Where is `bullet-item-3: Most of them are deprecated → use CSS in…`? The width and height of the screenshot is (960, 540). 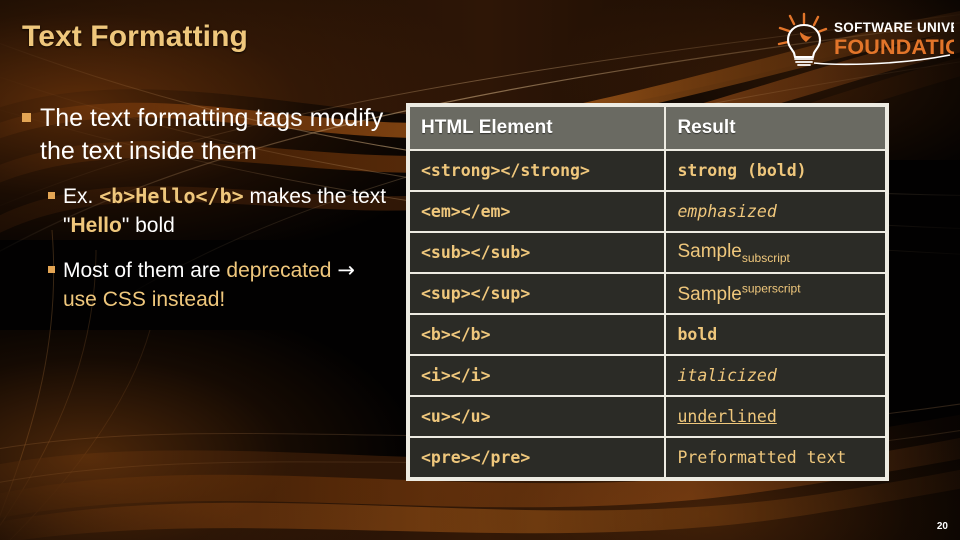
bullet-item-3: Most of them are deprecated → use CSS in… is located at coordinates (219, 285).